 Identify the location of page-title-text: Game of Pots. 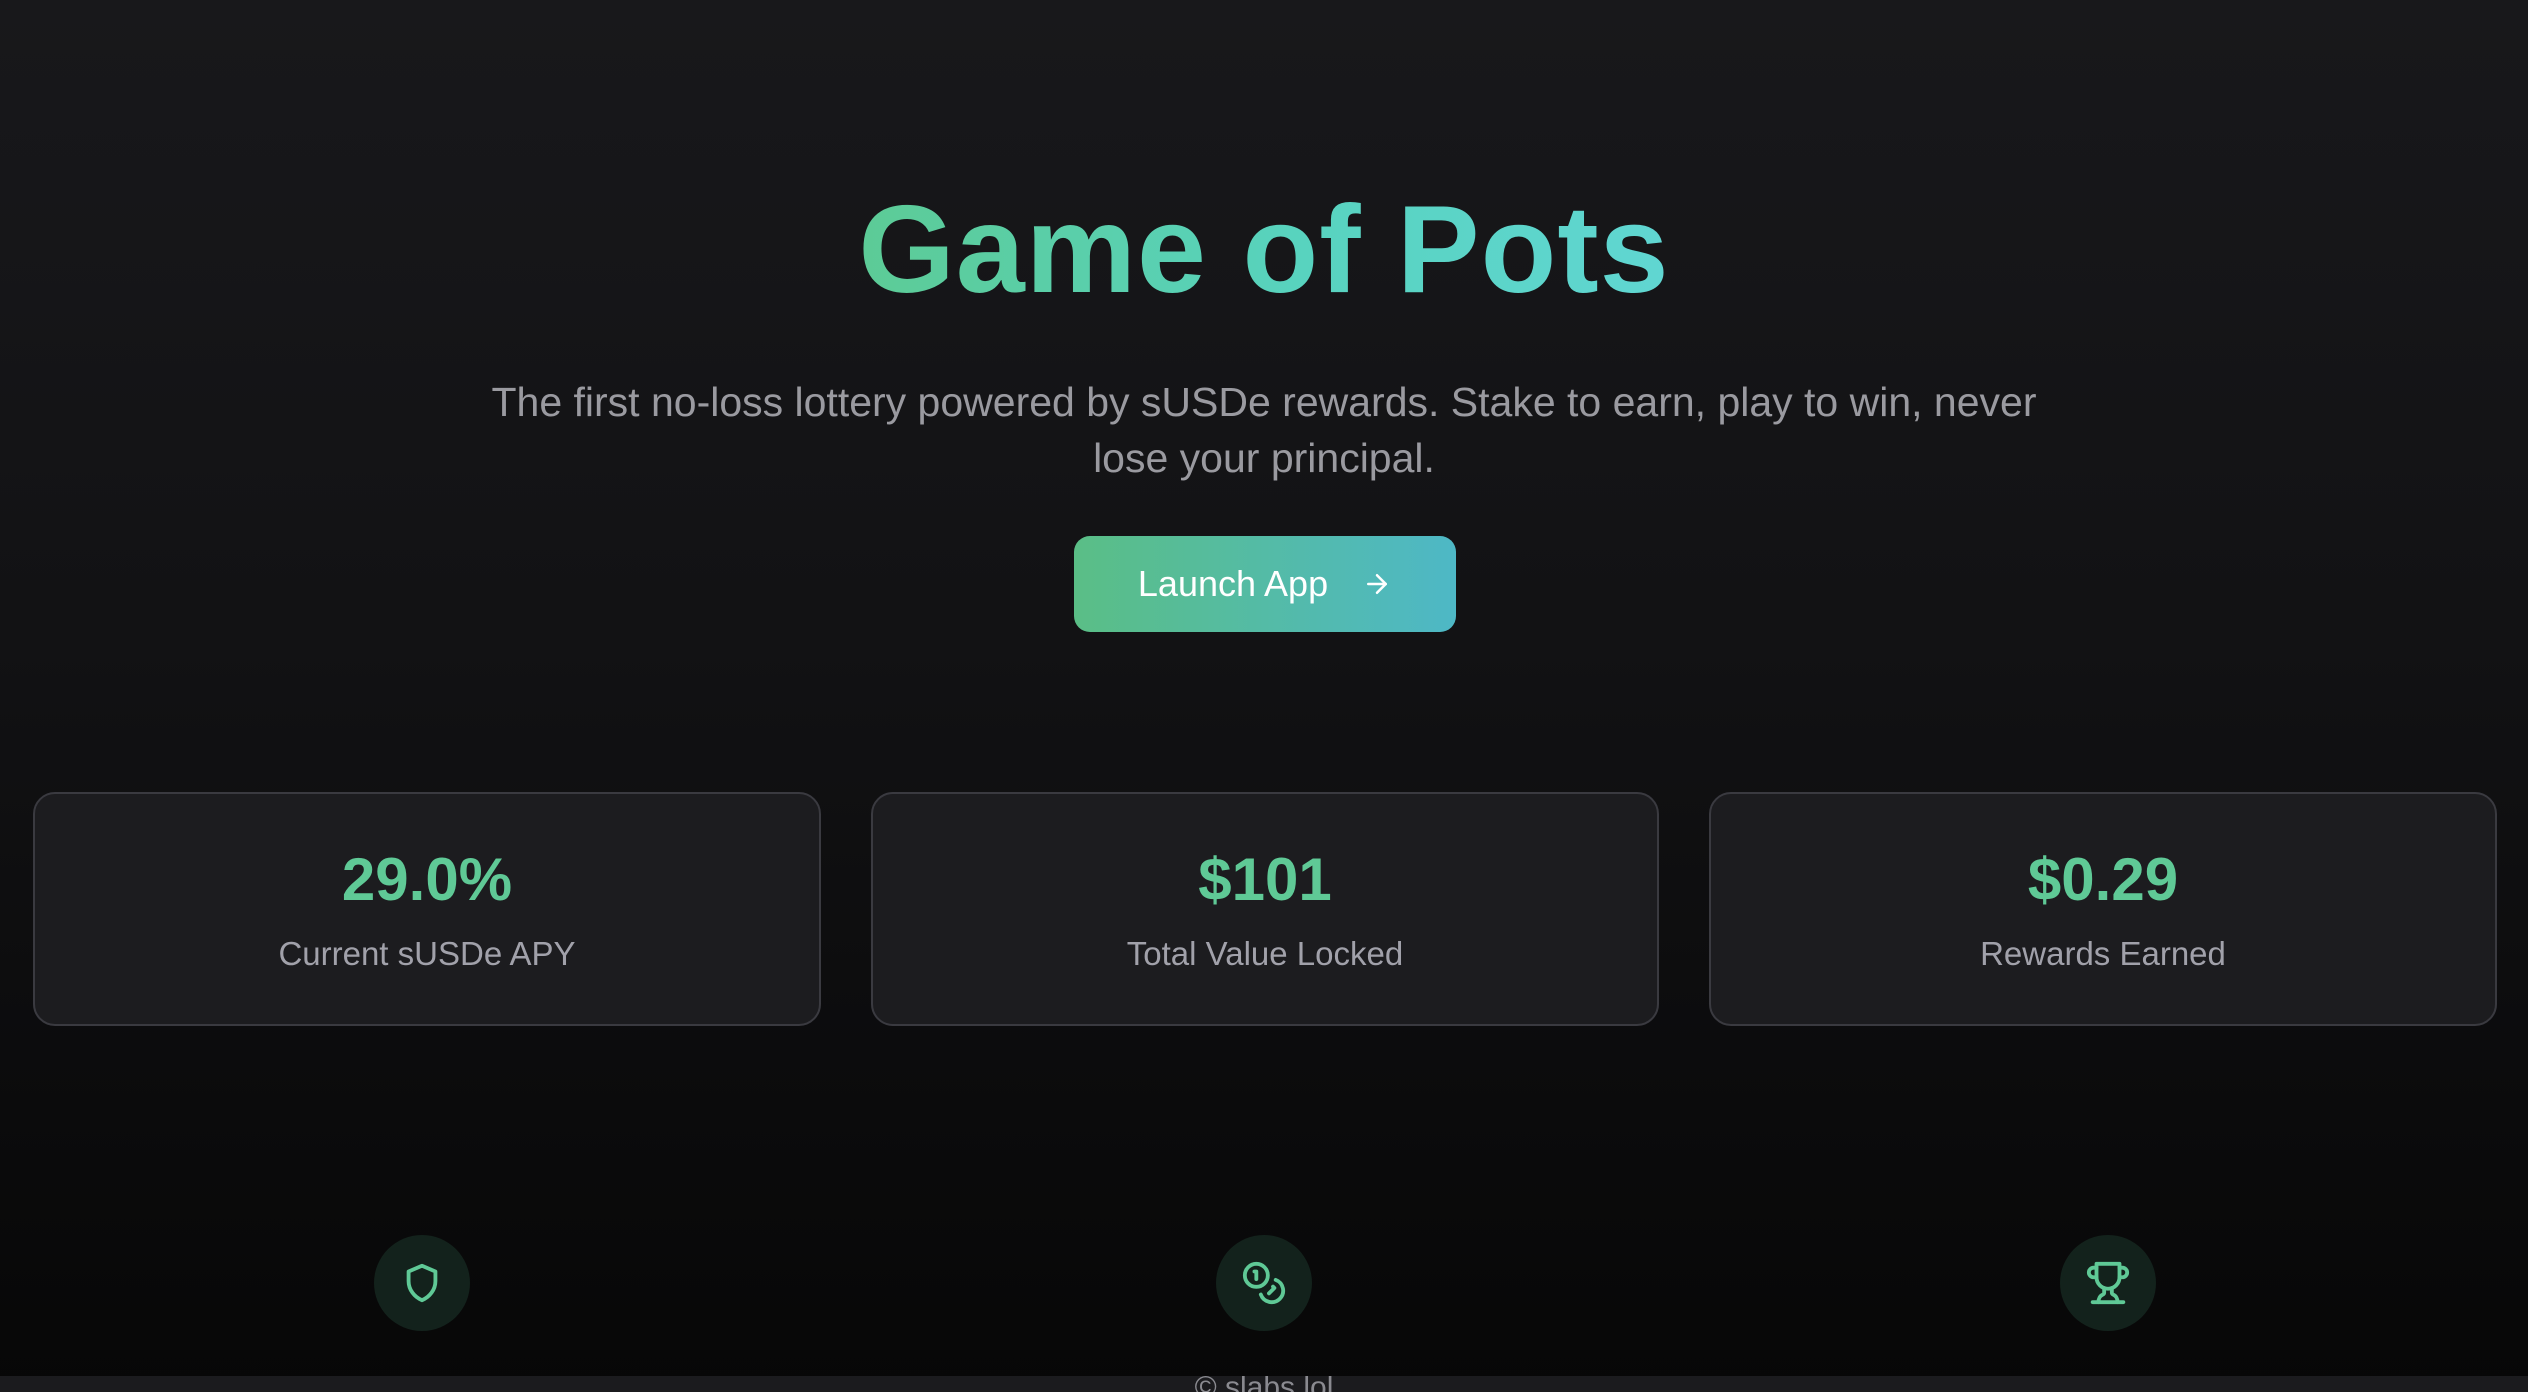
(1264, 250).